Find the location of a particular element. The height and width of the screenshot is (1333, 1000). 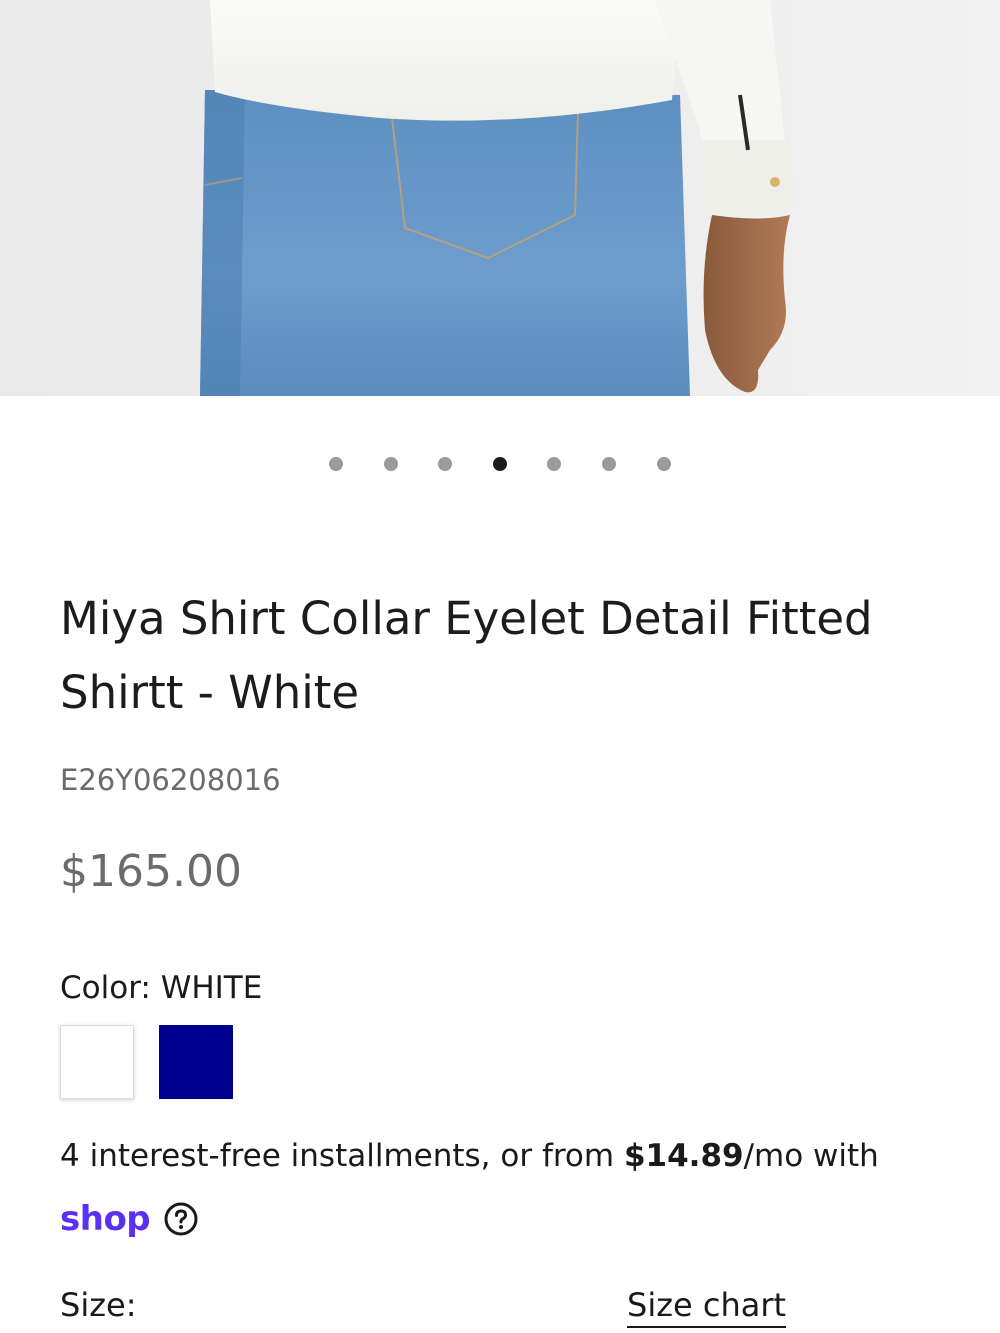

size-chart-link: Size chart is located at coordinates (707, 1307).